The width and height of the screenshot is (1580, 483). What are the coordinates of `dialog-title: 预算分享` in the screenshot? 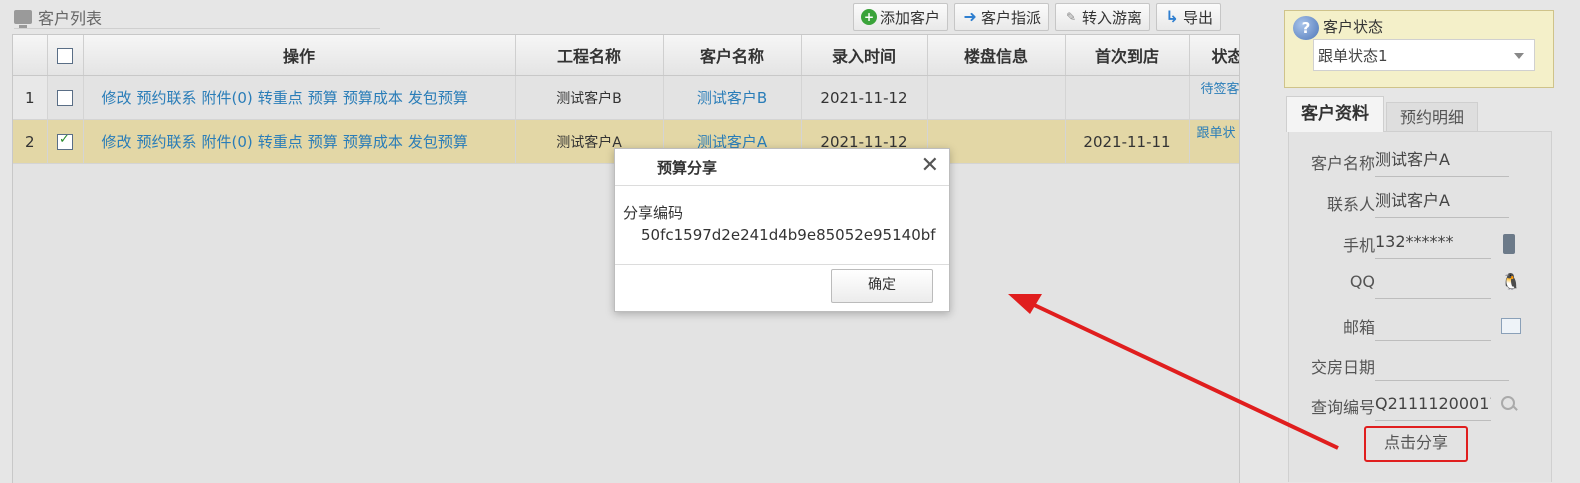 It's located at (687, 168).